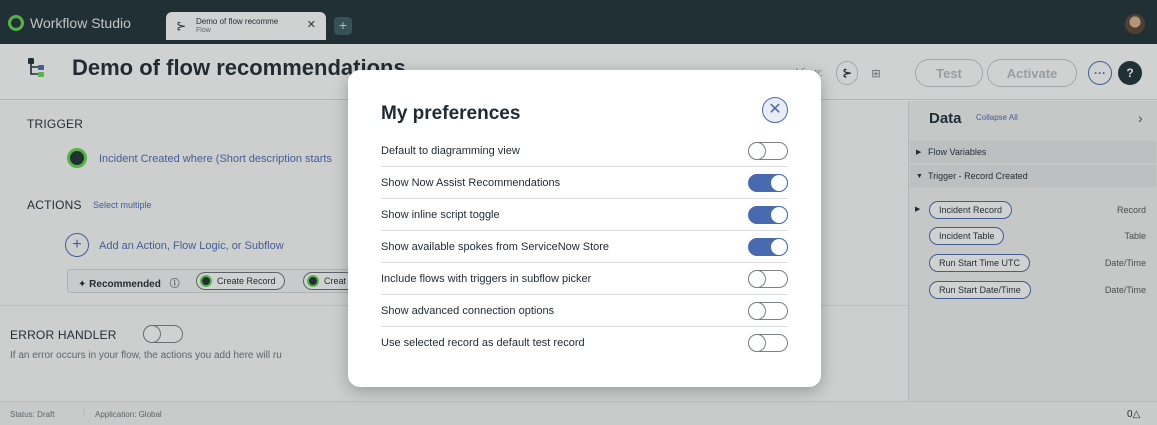 This screenshot has height=425, width=1157. I want to click on preference-row: Show inline script toggle, so click(584, 215).